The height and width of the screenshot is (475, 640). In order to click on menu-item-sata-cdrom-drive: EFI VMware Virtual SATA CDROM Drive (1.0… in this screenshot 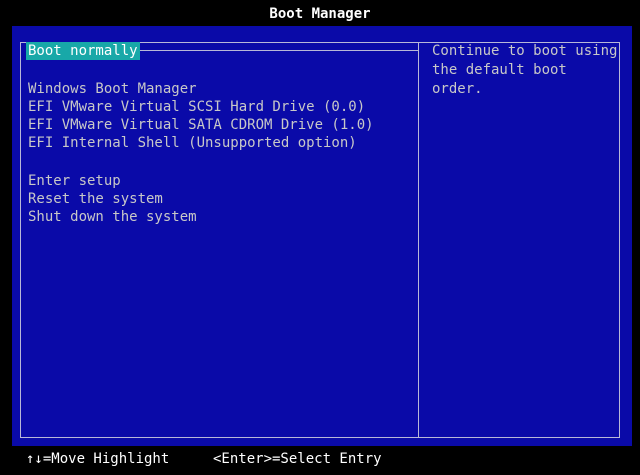, I will do `click(201, 125)`.